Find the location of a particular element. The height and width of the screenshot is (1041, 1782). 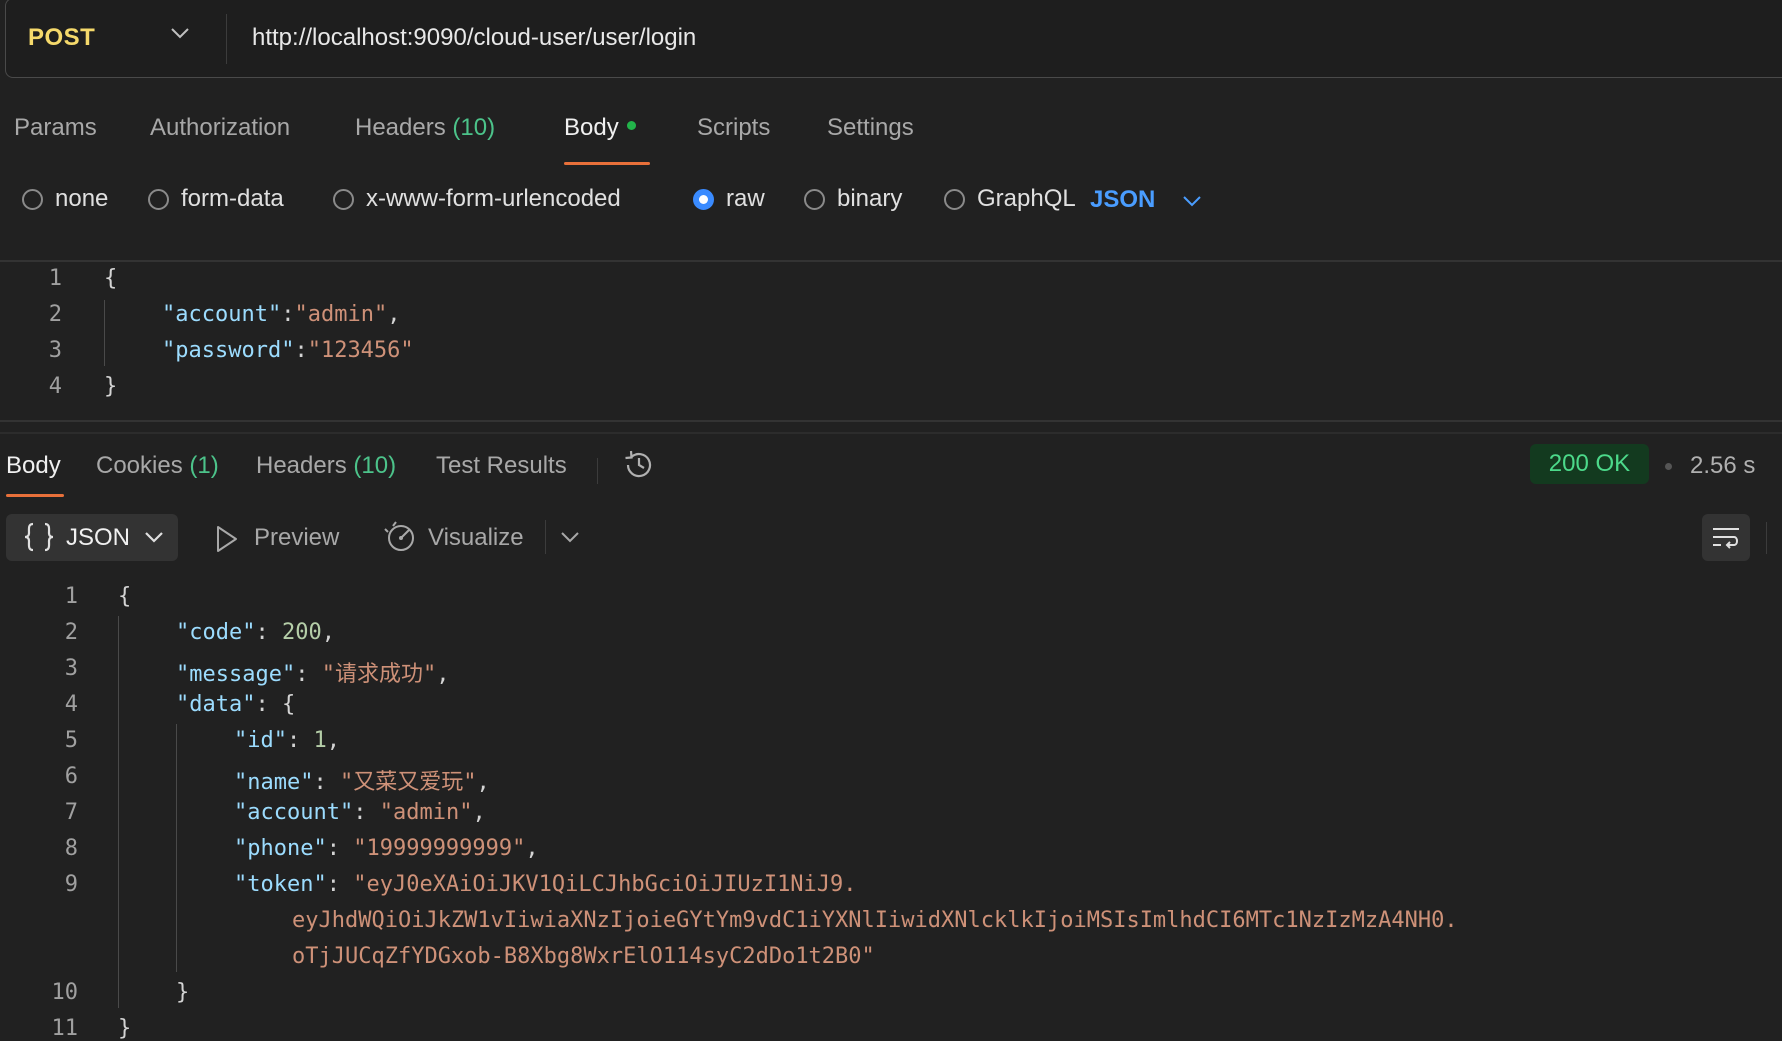

tab-label: Params is located at coordinates (55, 127).